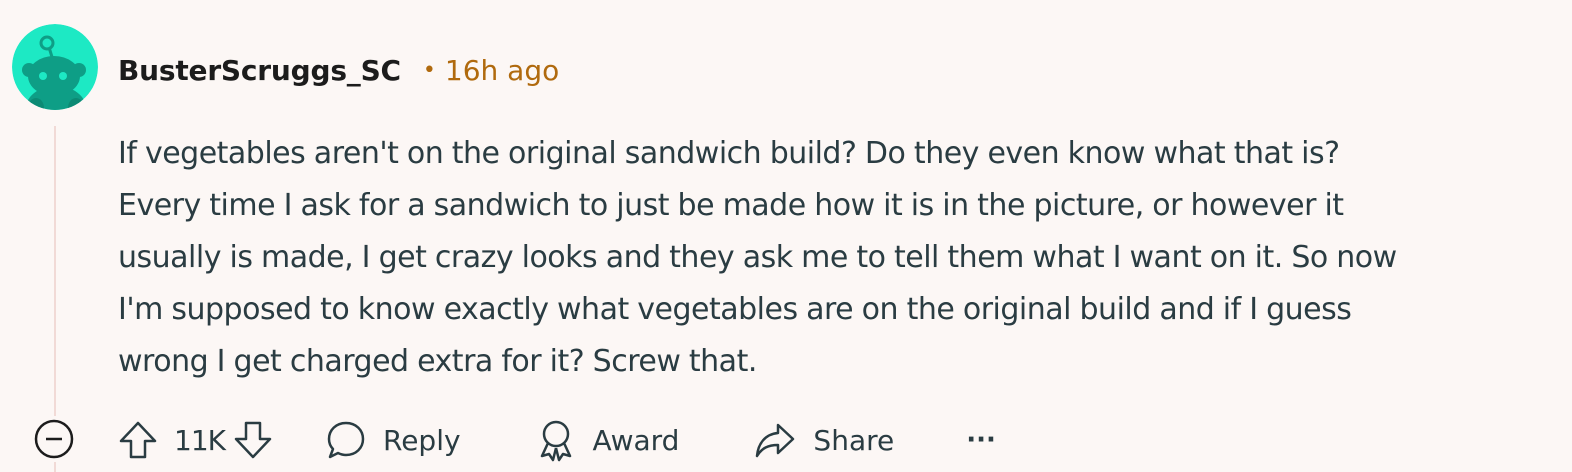 The image size is (1572, 472). What do you see at coordinates (55, 467) in the screenshot?
I see `thread-line-continuation` at bounding box center [55, 467].